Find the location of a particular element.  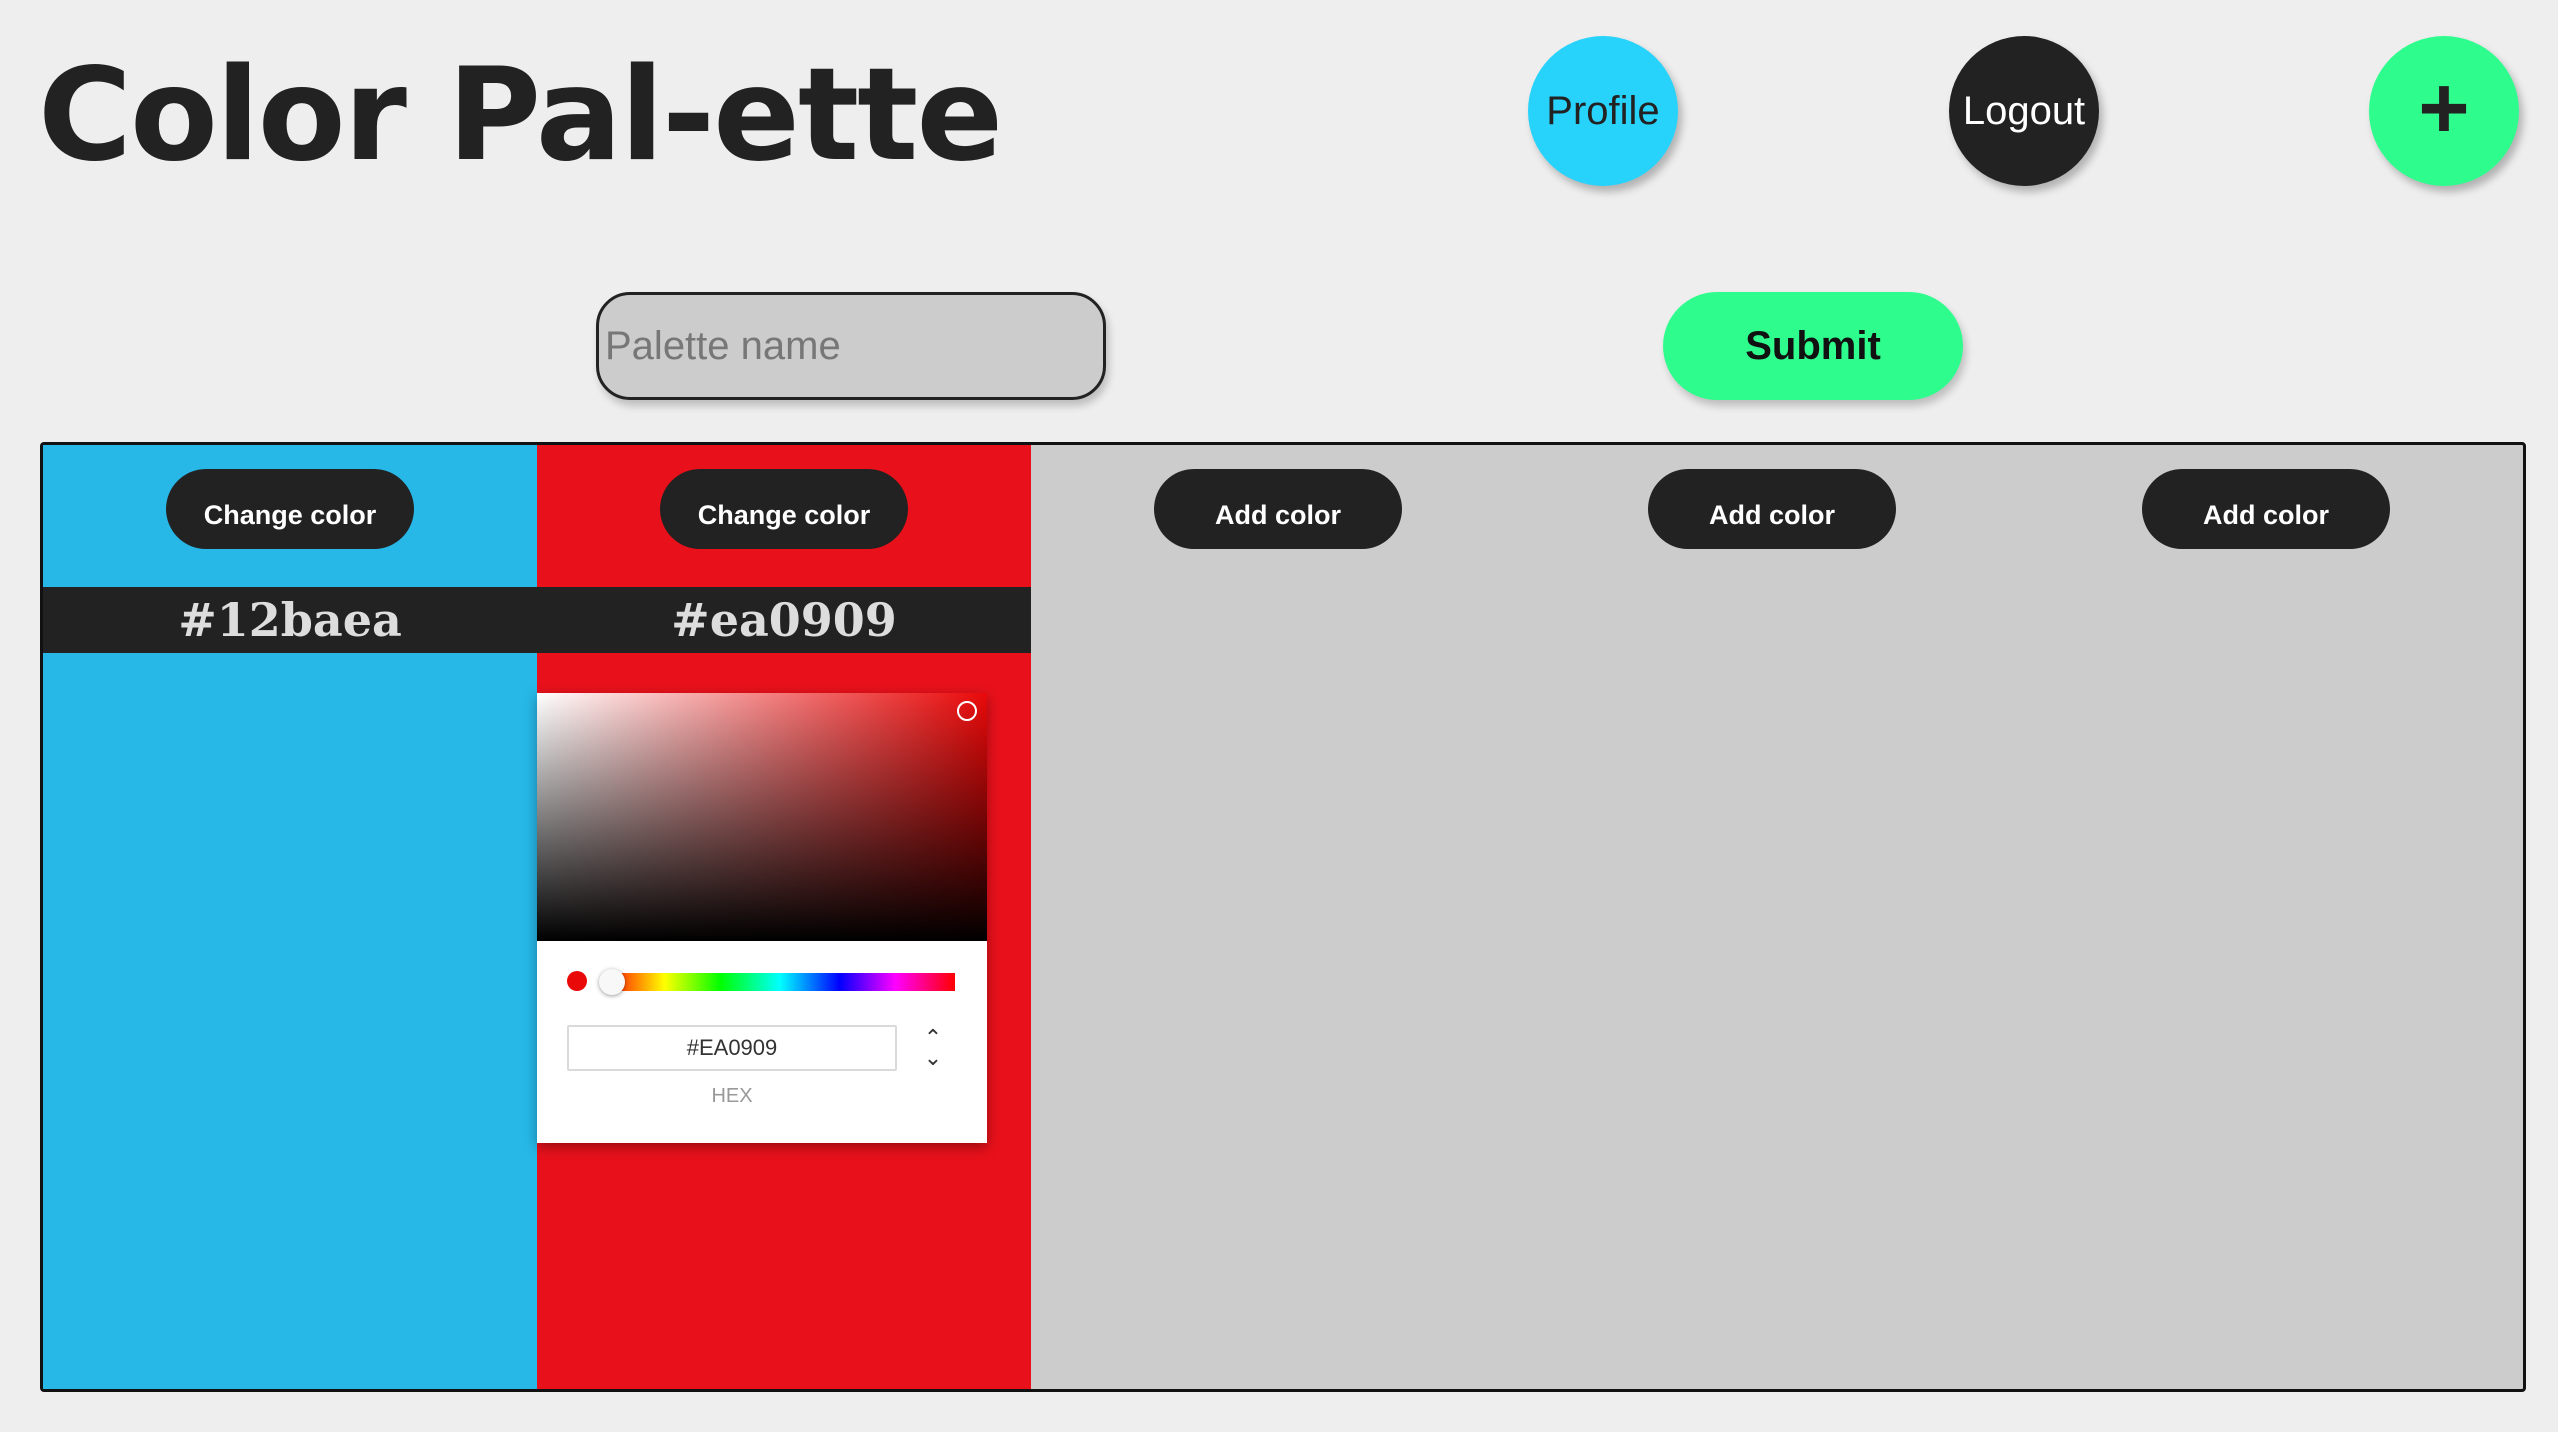

hue-slider-handle is located at coordinates (612, 982).